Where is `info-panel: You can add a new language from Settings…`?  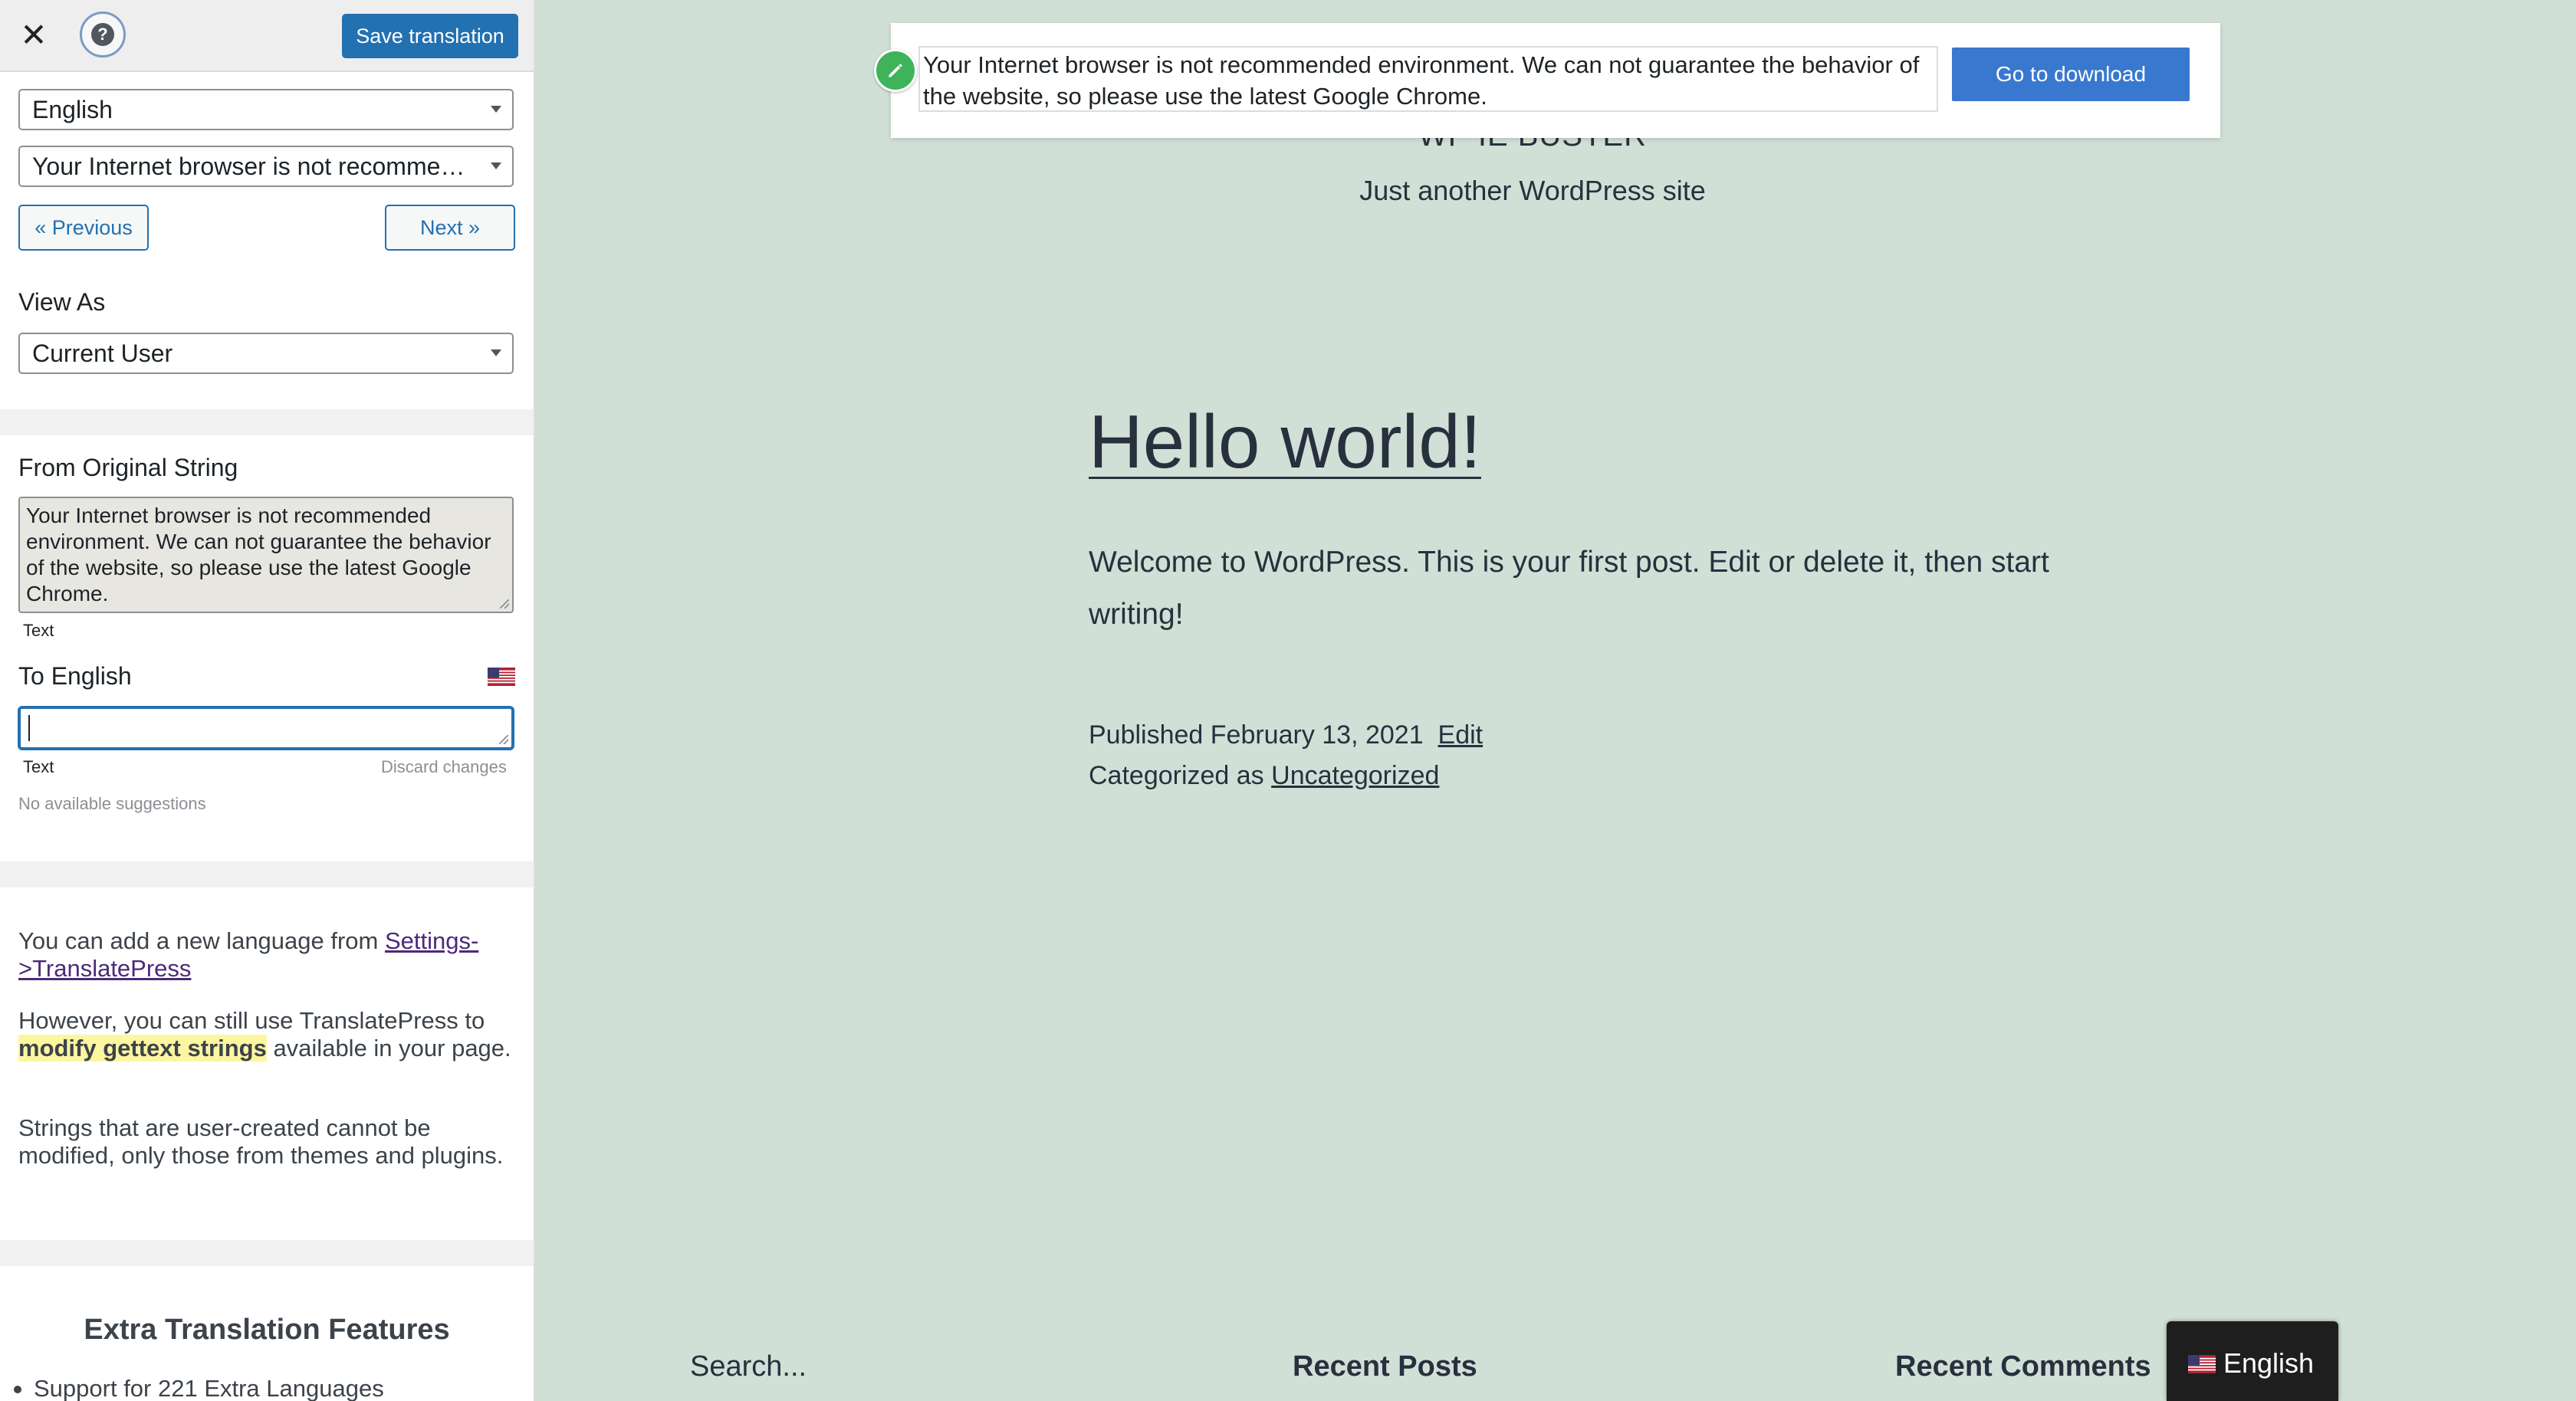
info-panel: You can add a new language from Settings… is located at coordinates (267, 1064).